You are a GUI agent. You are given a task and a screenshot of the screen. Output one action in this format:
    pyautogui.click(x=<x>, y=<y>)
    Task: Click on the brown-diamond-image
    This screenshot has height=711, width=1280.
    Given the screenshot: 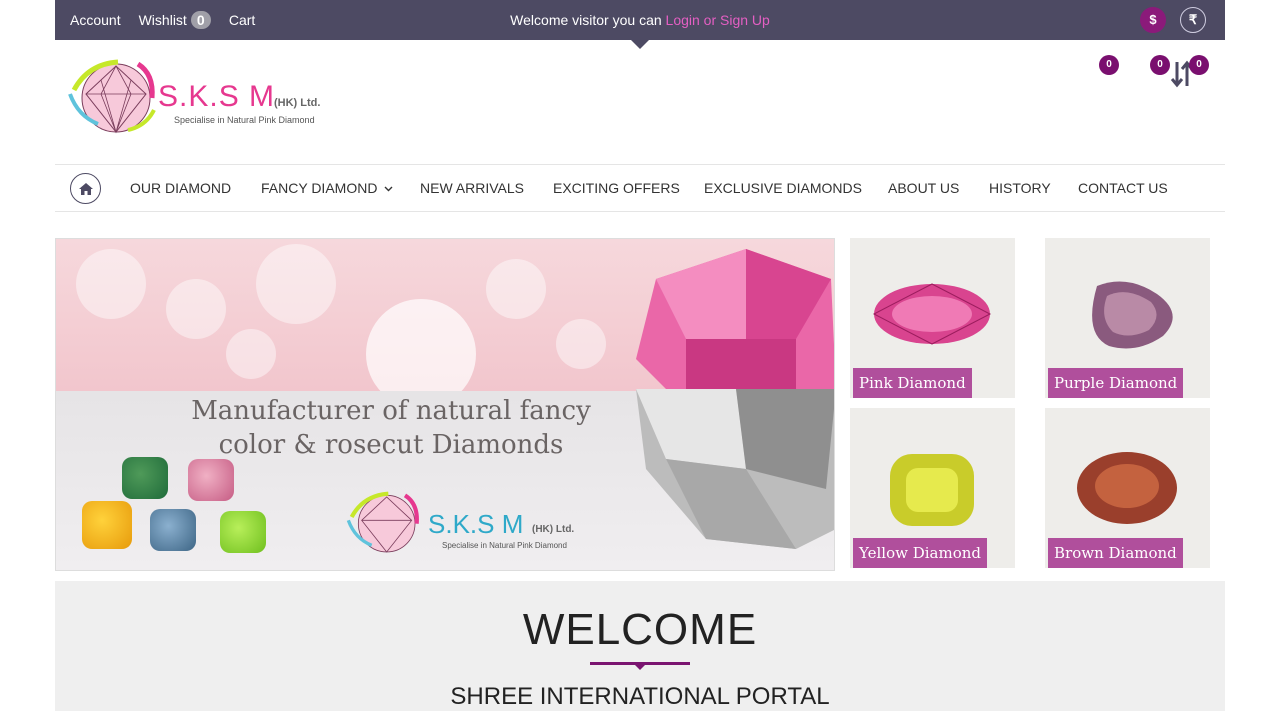 What is the action you would take?
    pyautogui.click(x=1127, y=488)
    